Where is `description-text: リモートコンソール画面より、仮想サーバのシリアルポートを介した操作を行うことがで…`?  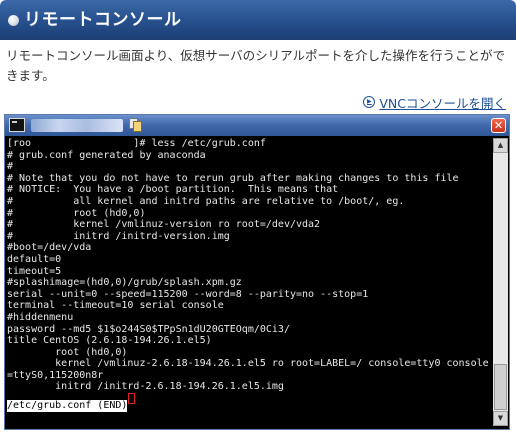 description-text: リモートコンソール画面より、仮想サーバのシリアルポートを介した操作を行うことがで… is located at coordinates (256, 65).